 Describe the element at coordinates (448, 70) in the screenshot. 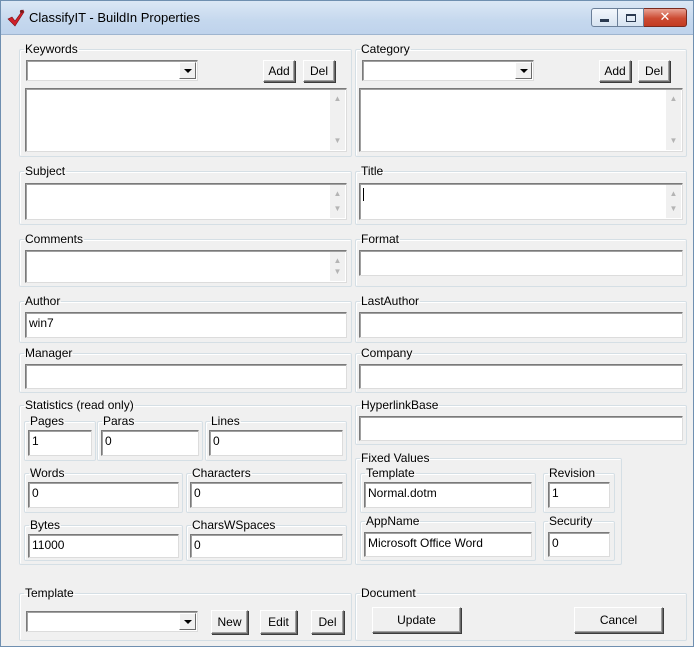

I see `category-combo` at that location.